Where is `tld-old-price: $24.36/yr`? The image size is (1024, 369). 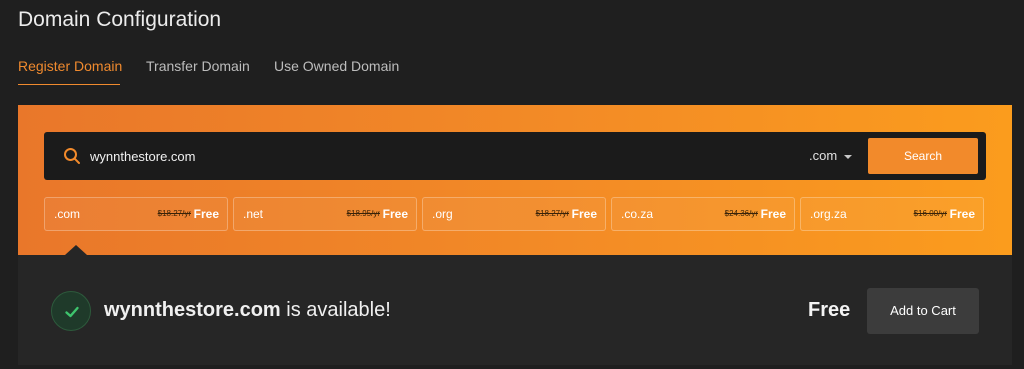 tld-old-price: $24.36/yr is located at coordinates (741, 213).